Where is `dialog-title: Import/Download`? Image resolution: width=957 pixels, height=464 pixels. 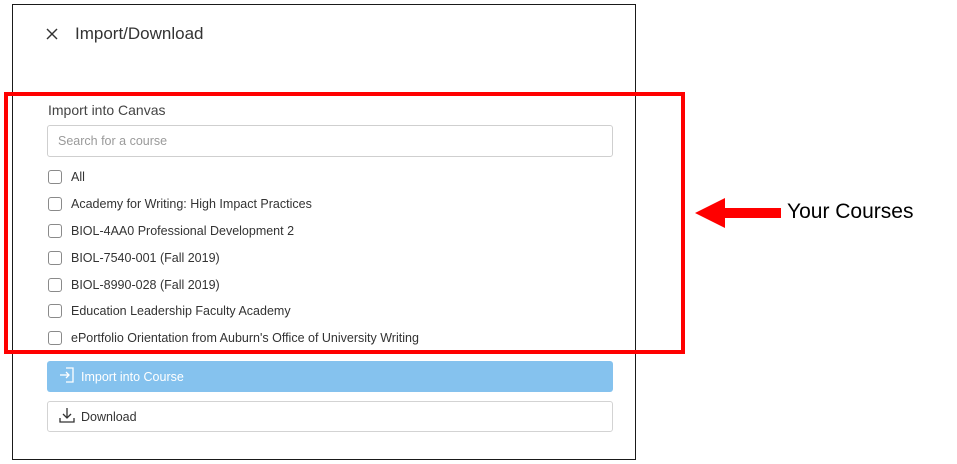 dialog-title: Import/Download is located at coordinates (139, 33).